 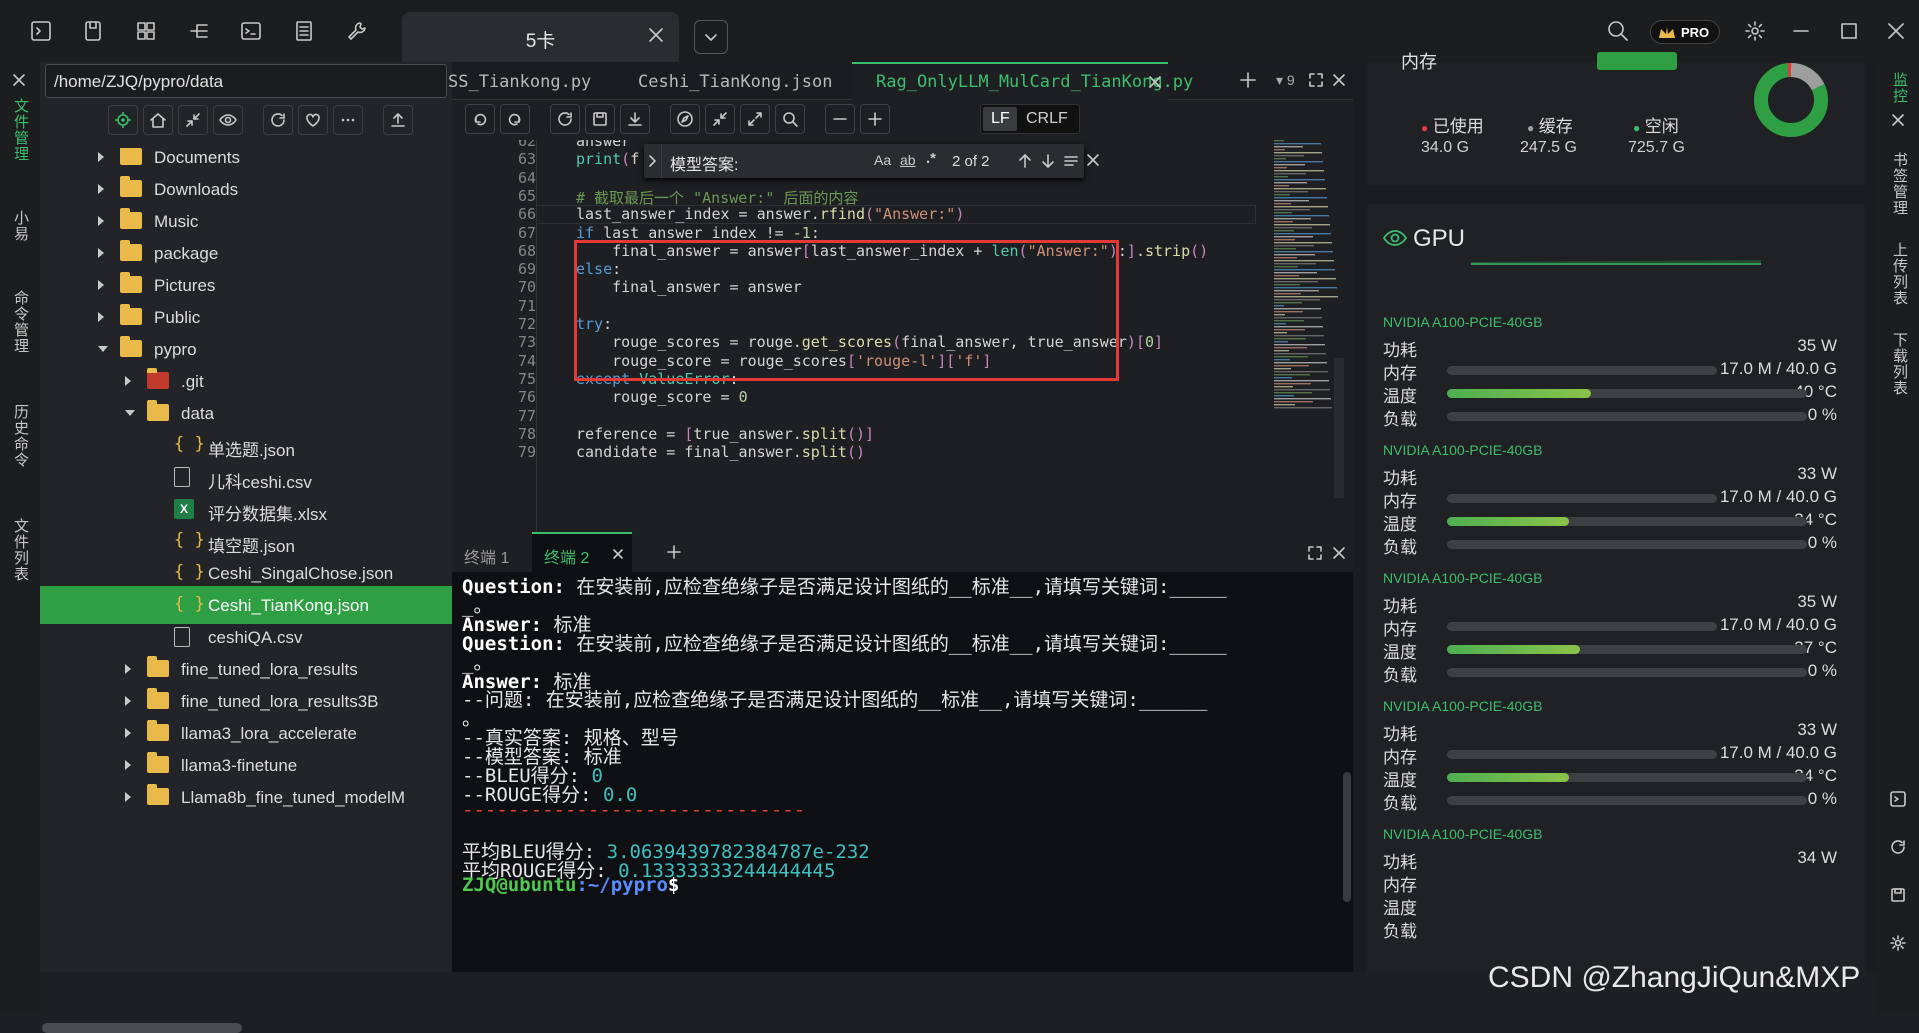 What do you see at coordinates (871, 161) in the screenshot?
I see `find-widget: 模型答案: Aa ab .* 2 of 2` at bounding box center [871, 161].